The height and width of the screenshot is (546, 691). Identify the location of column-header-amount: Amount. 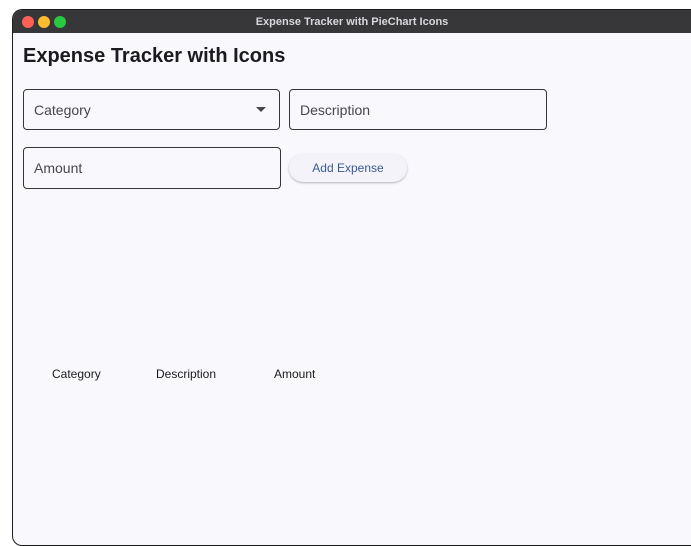
(295, 374).